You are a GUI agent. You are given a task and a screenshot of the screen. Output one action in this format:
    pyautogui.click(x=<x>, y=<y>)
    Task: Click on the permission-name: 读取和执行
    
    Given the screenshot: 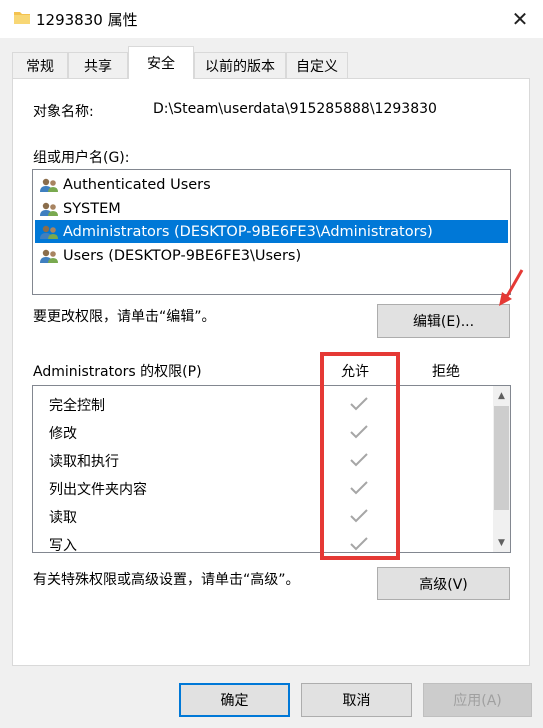 What is the action you would take?
    pyautogui.click(x=84, y=462)
    